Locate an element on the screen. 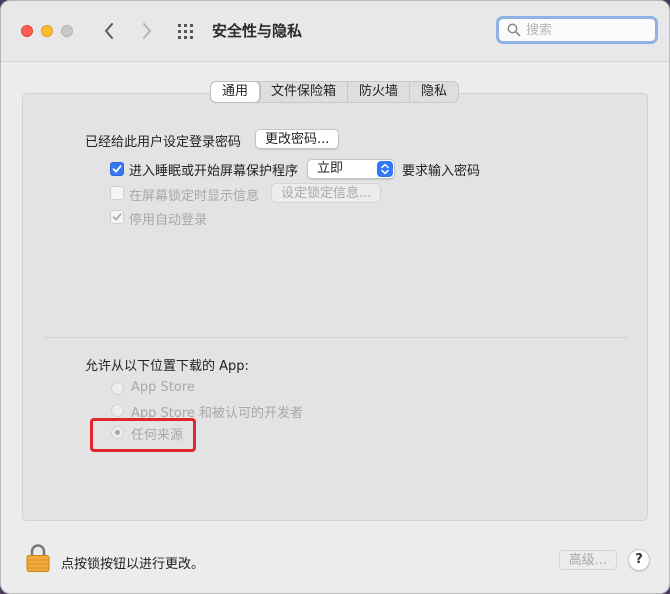  close-button is located at coordinates (27, 31).